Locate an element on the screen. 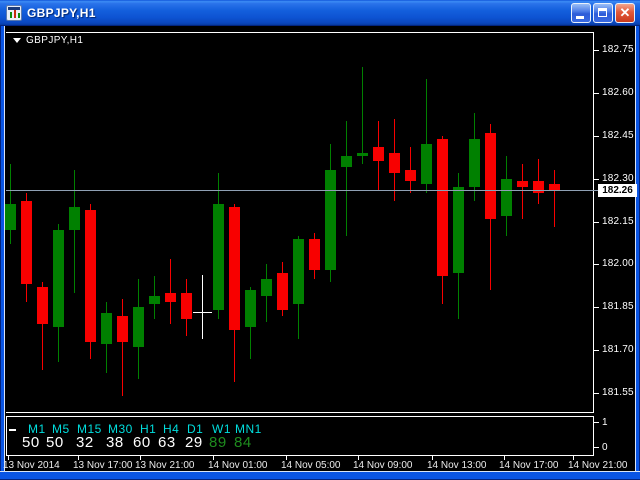  price-axis-label: 182.45 is located at coordinates (618, 135).